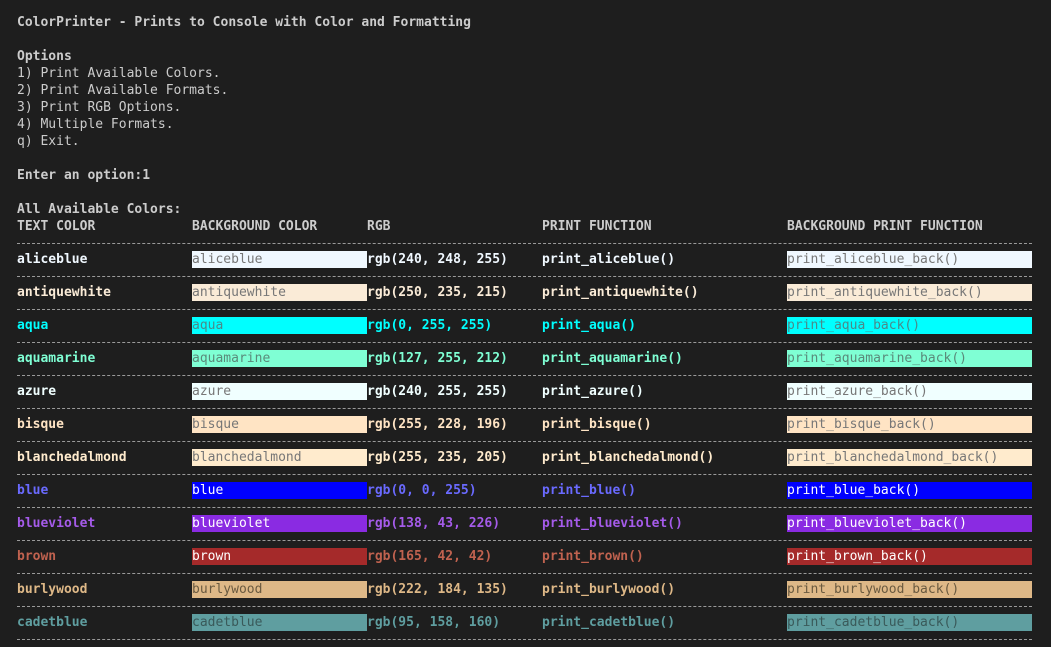 The image size is (1051, 647). What do you see at coordinates (589, 325) in the screenshot?
I see `print-function-cell: print_aqua()` at bounding box center [589, 325].